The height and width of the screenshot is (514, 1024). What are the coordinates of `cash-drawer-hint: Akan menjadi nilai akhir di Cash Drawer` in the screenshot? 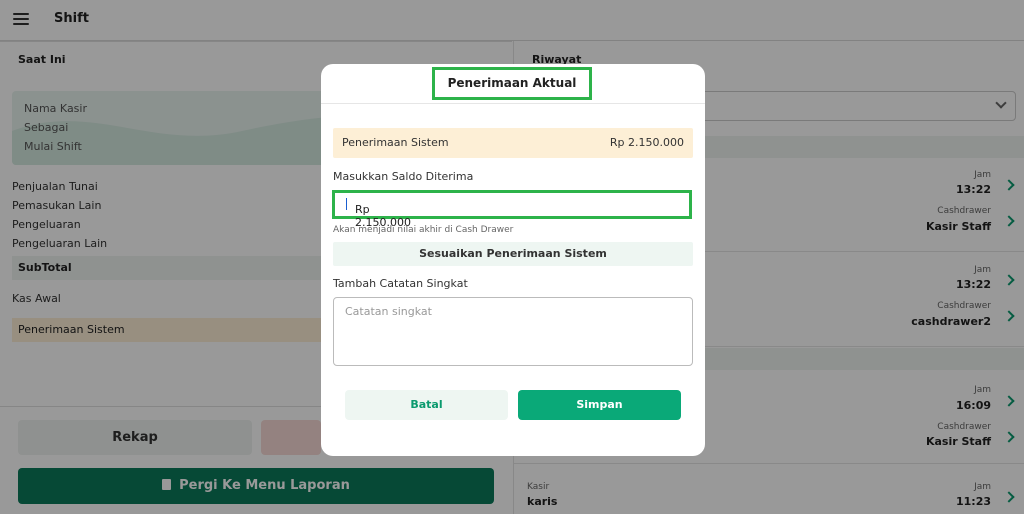 It's located at (423, 230).